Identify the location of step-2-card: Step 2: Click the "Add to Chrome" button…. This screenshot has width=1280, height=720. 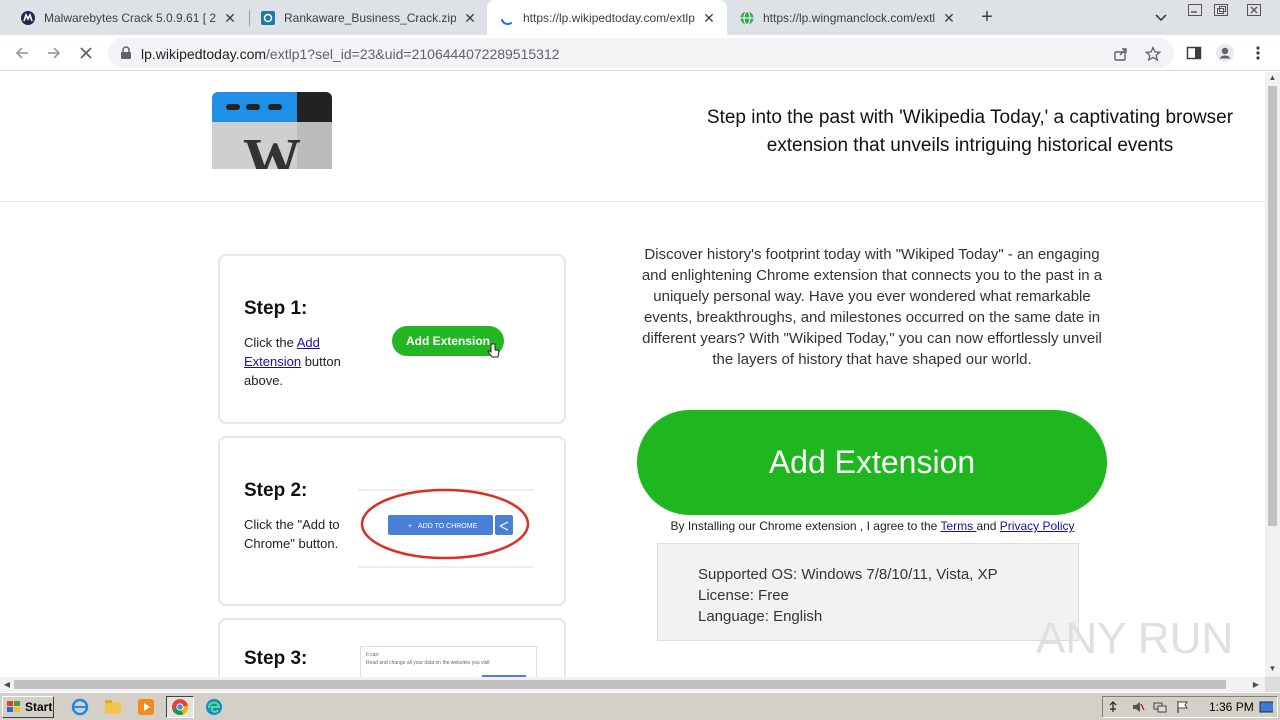
(392, 521).